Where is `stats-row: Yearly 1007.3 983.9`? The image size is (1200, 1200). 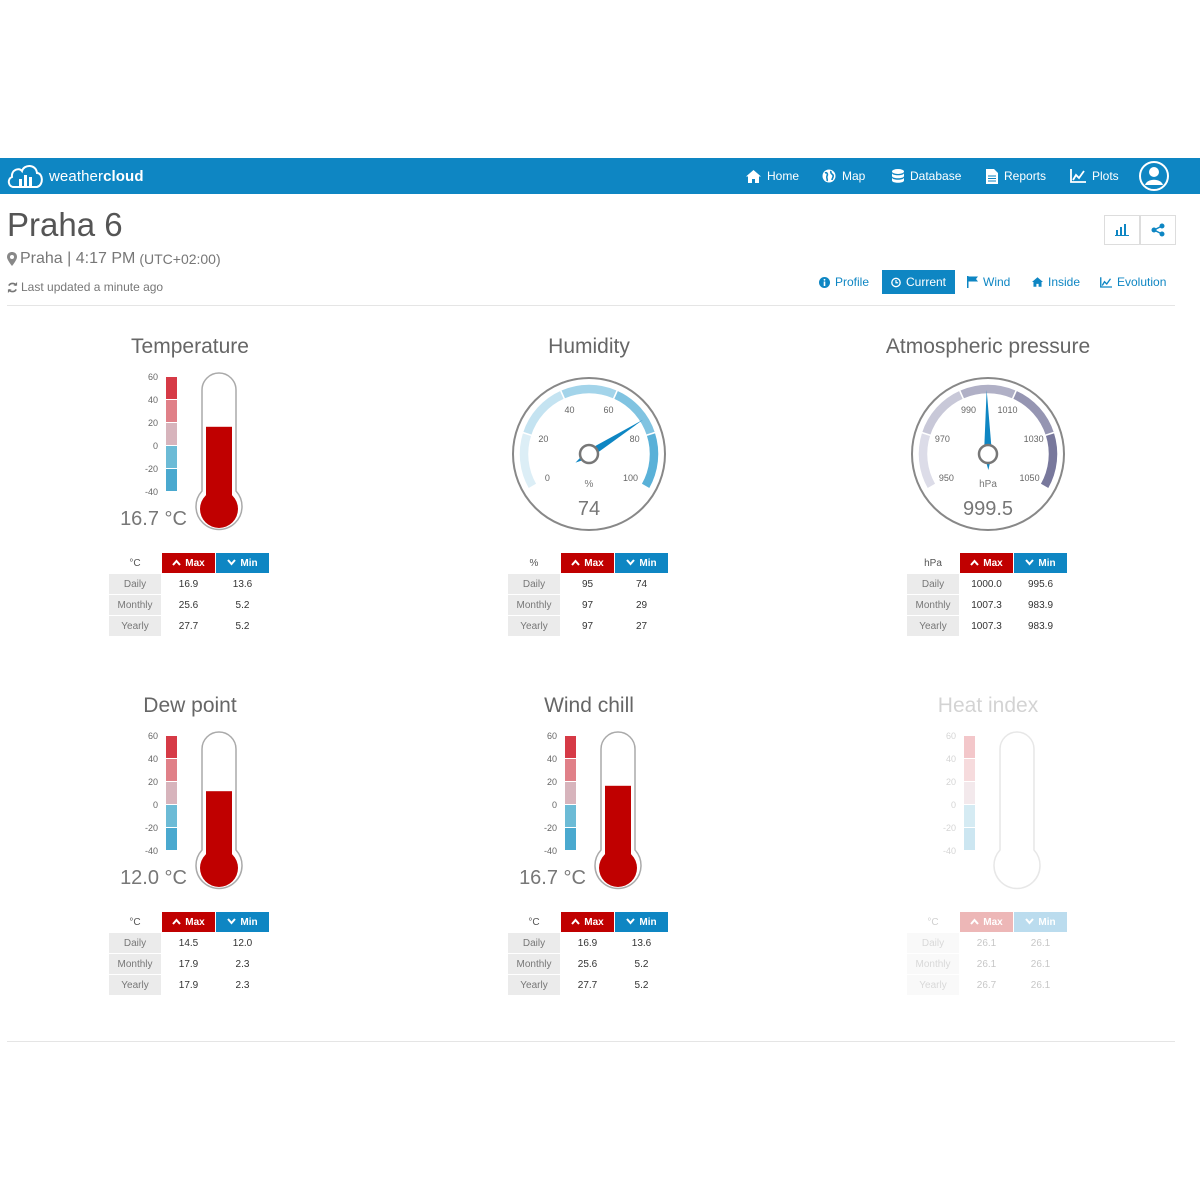
stats-row: Yearly 1007.3 983.9 is located at coordinates (987, 626).